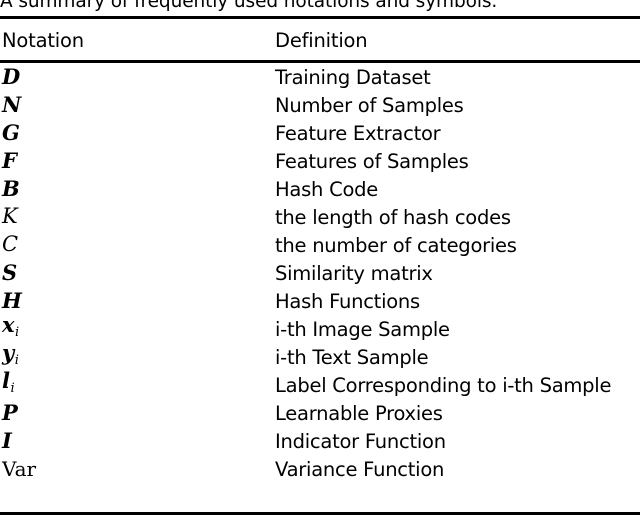 Image resolution: width=640 pixels, height=524 pixels. What do you see at coordinates (352, 357) in the screenshot?
I see `cell-definition: i-th Text Sample` at bounding box center [352, 357].